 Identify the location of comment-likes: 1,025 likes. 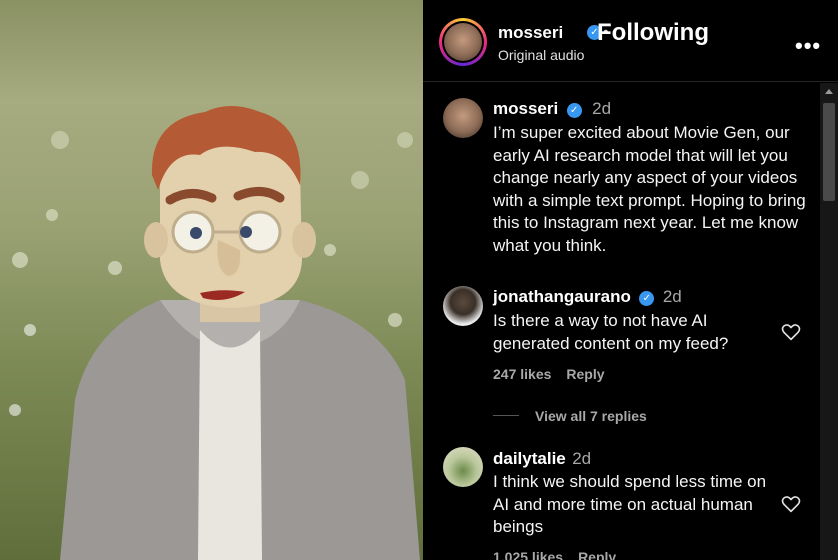
(528, 554).